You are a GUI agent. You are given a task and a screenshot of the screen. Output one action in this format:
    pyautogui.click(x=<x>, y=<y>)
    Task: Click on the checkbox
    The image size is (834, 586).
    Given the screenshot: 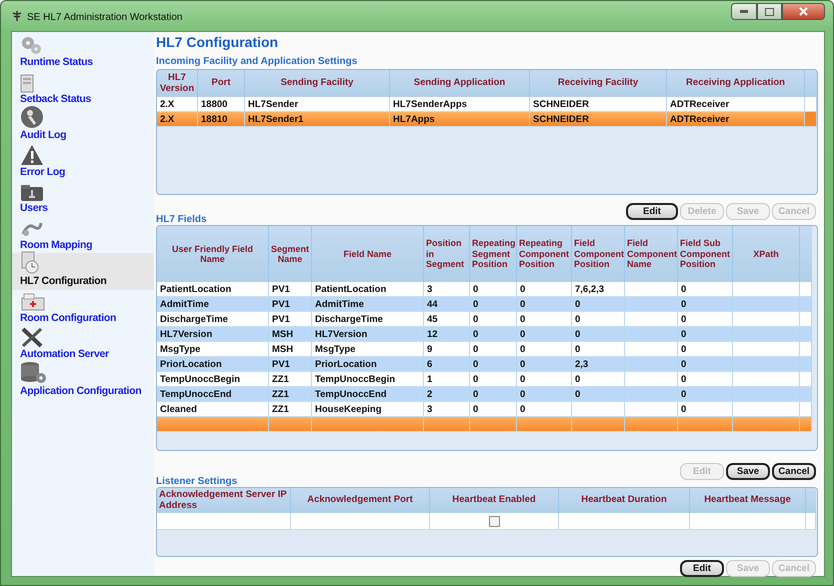 What is the action you would take?
    pyautogui.click(x=494, y=521)
    